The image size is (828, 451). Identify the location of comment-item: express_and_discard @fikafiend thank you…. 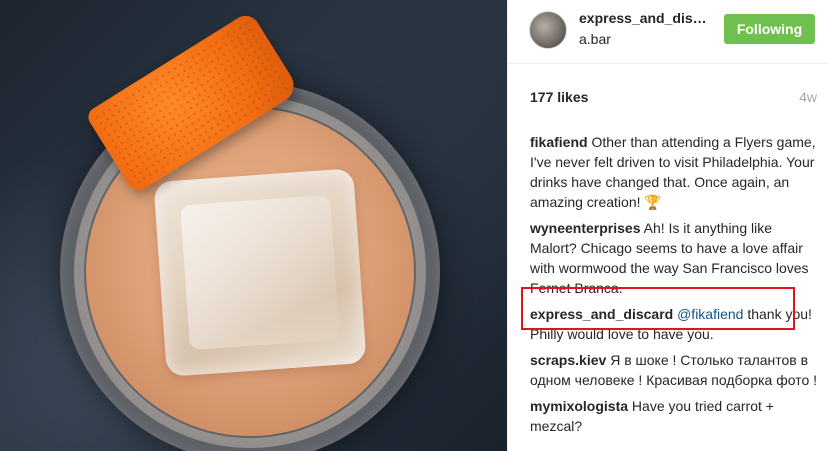
(675, 324).